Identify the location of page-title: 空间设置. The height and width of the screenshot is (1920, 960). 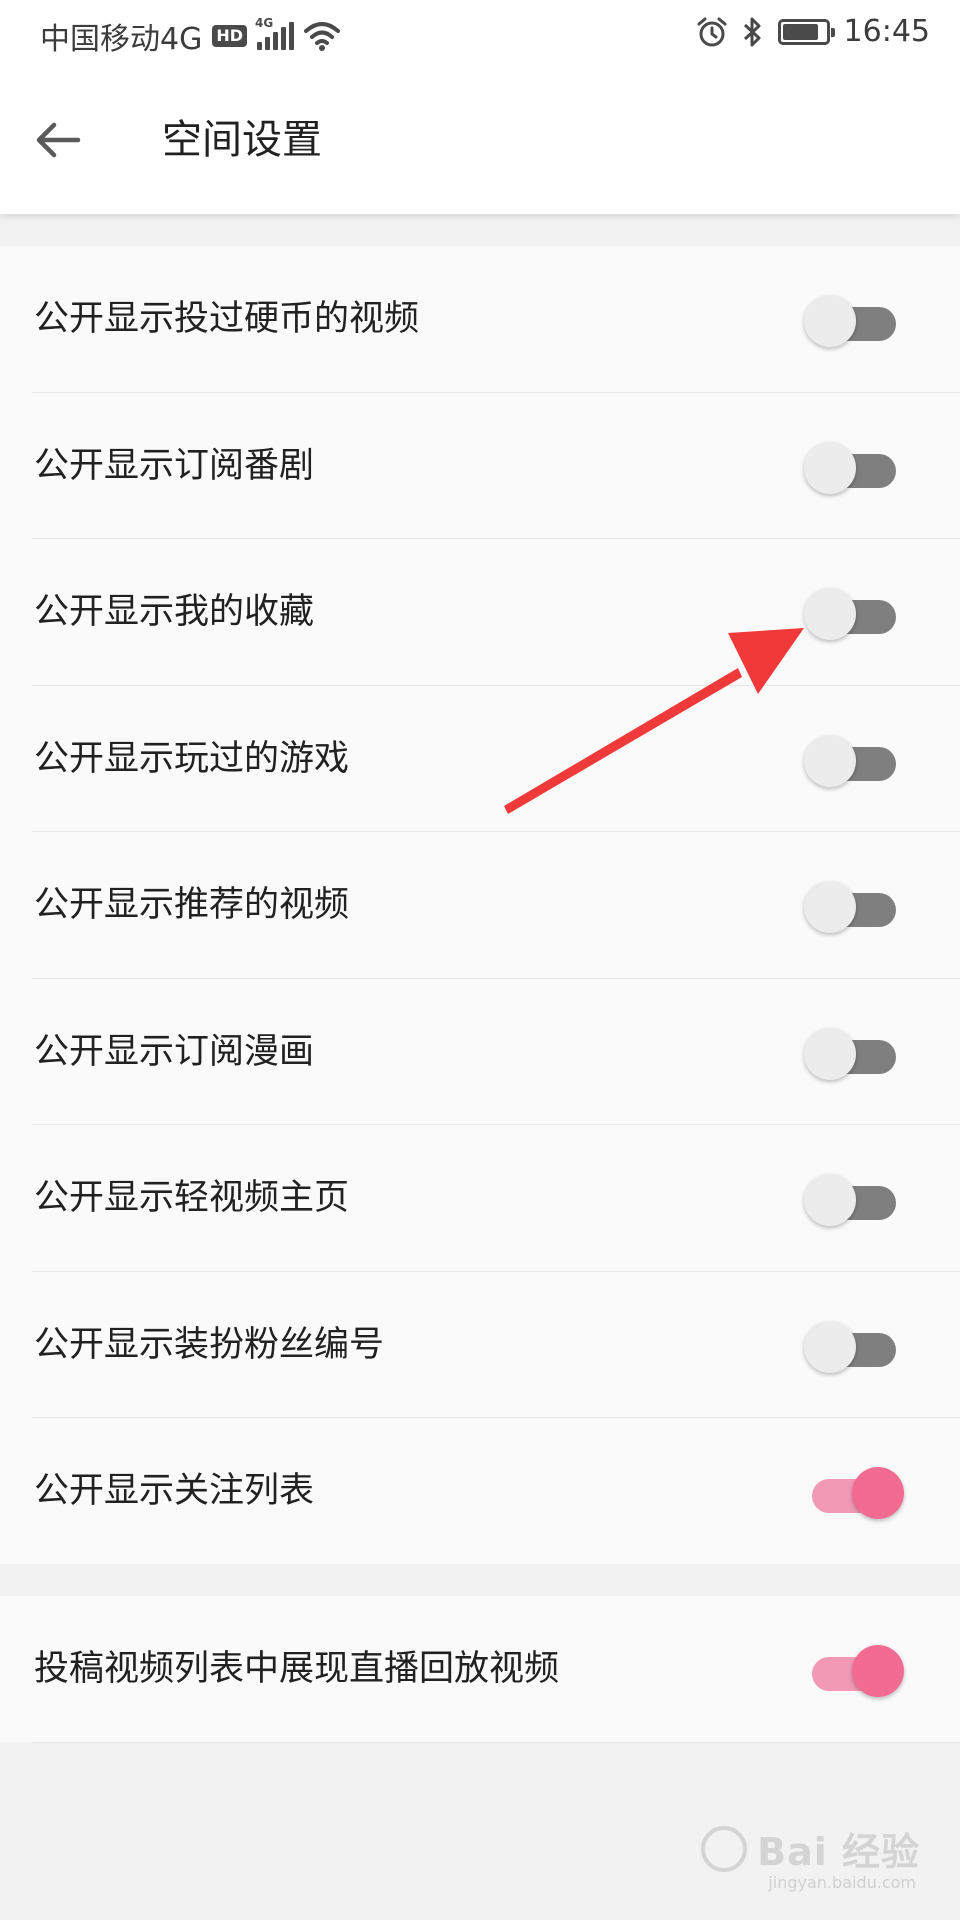
(242, 140).